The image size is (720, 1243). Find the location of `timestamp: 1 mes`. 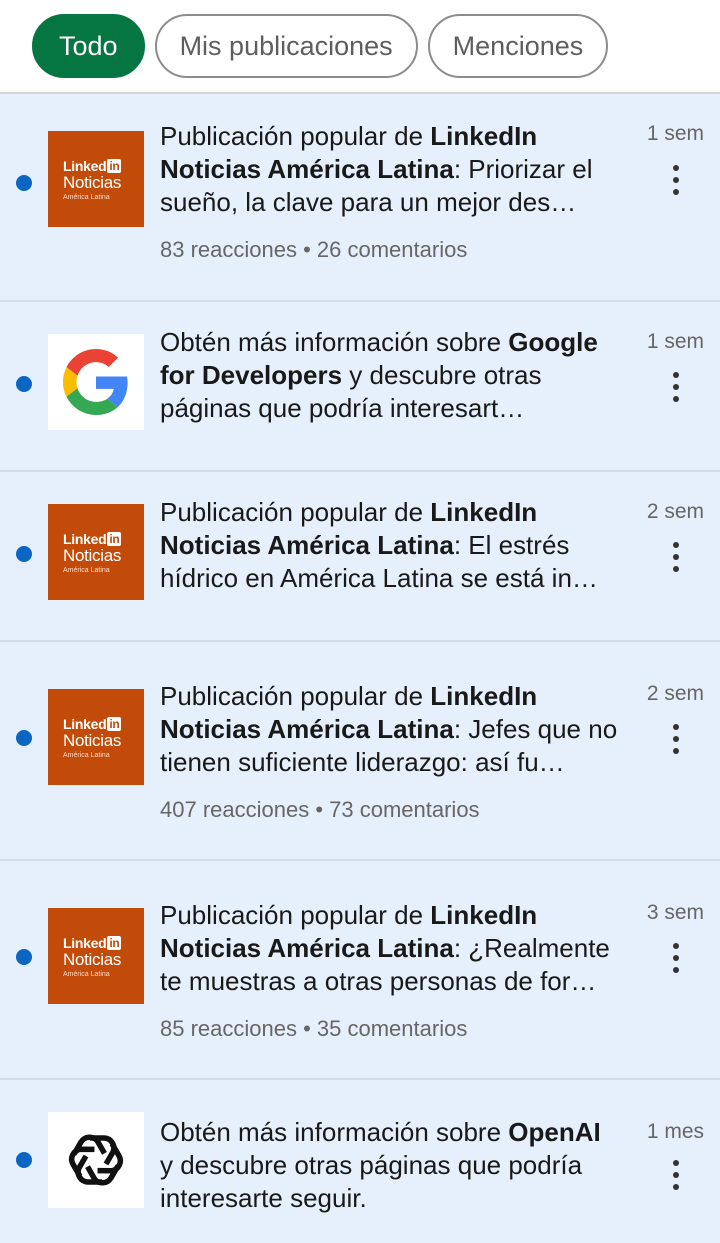

timestamp: 1 mes is located at coordinates (675, 1131).